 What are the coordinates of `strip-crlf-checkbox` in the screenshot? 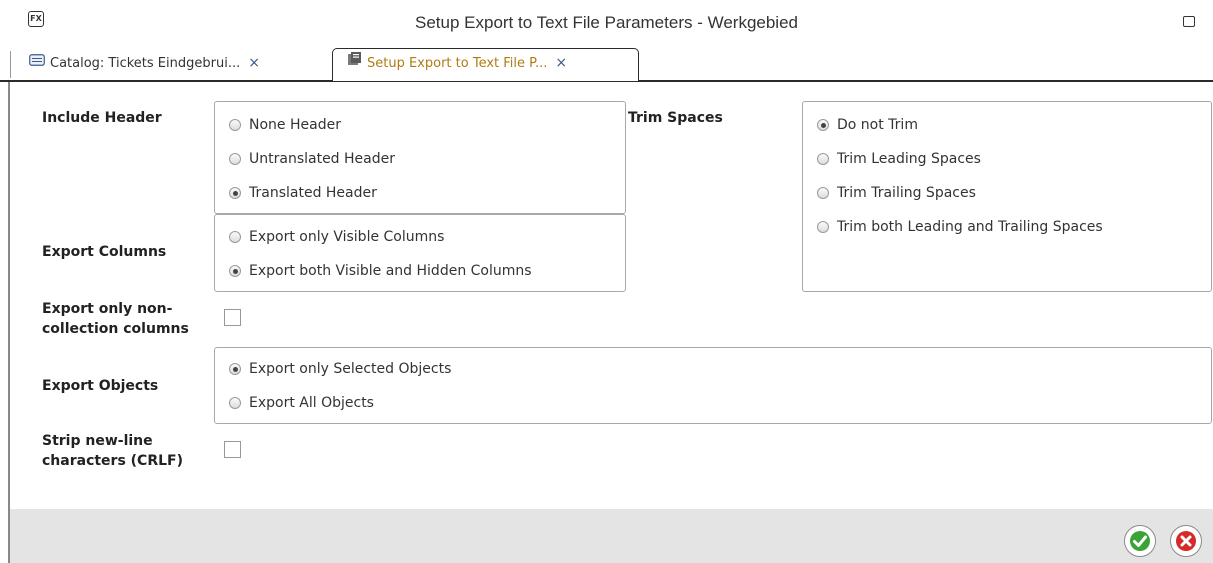 It's located at (232, 449).